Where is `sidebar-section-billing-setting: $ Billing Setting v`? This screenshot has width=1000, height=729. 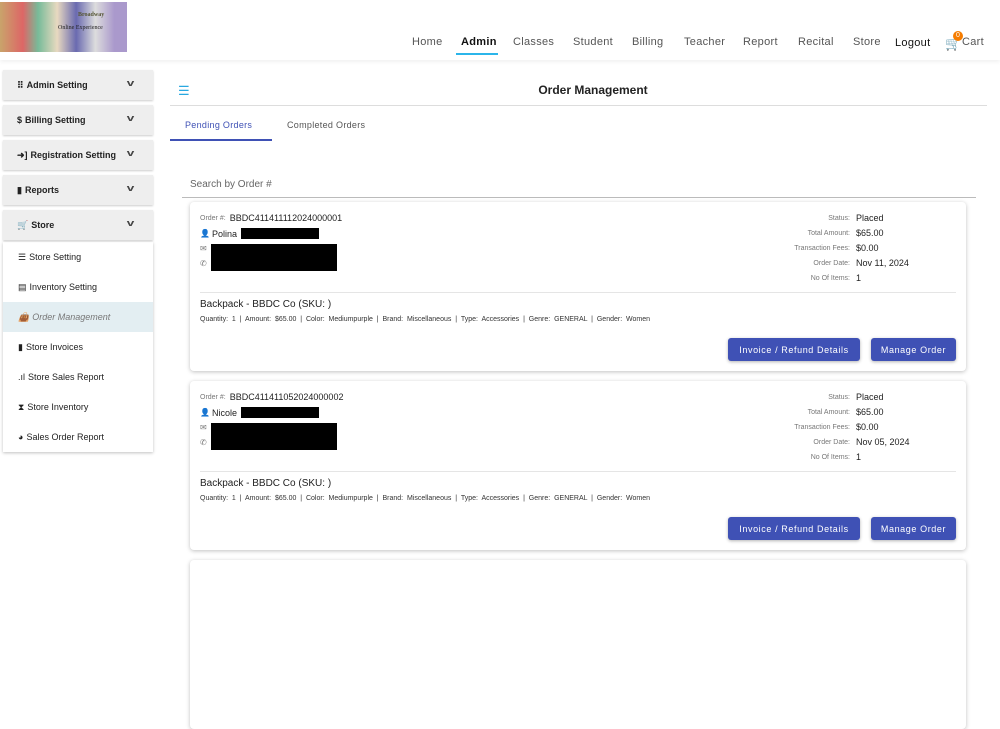 sidebar-section-billing-setting: $ Billing Setting v is located at coordinates (78, 120).